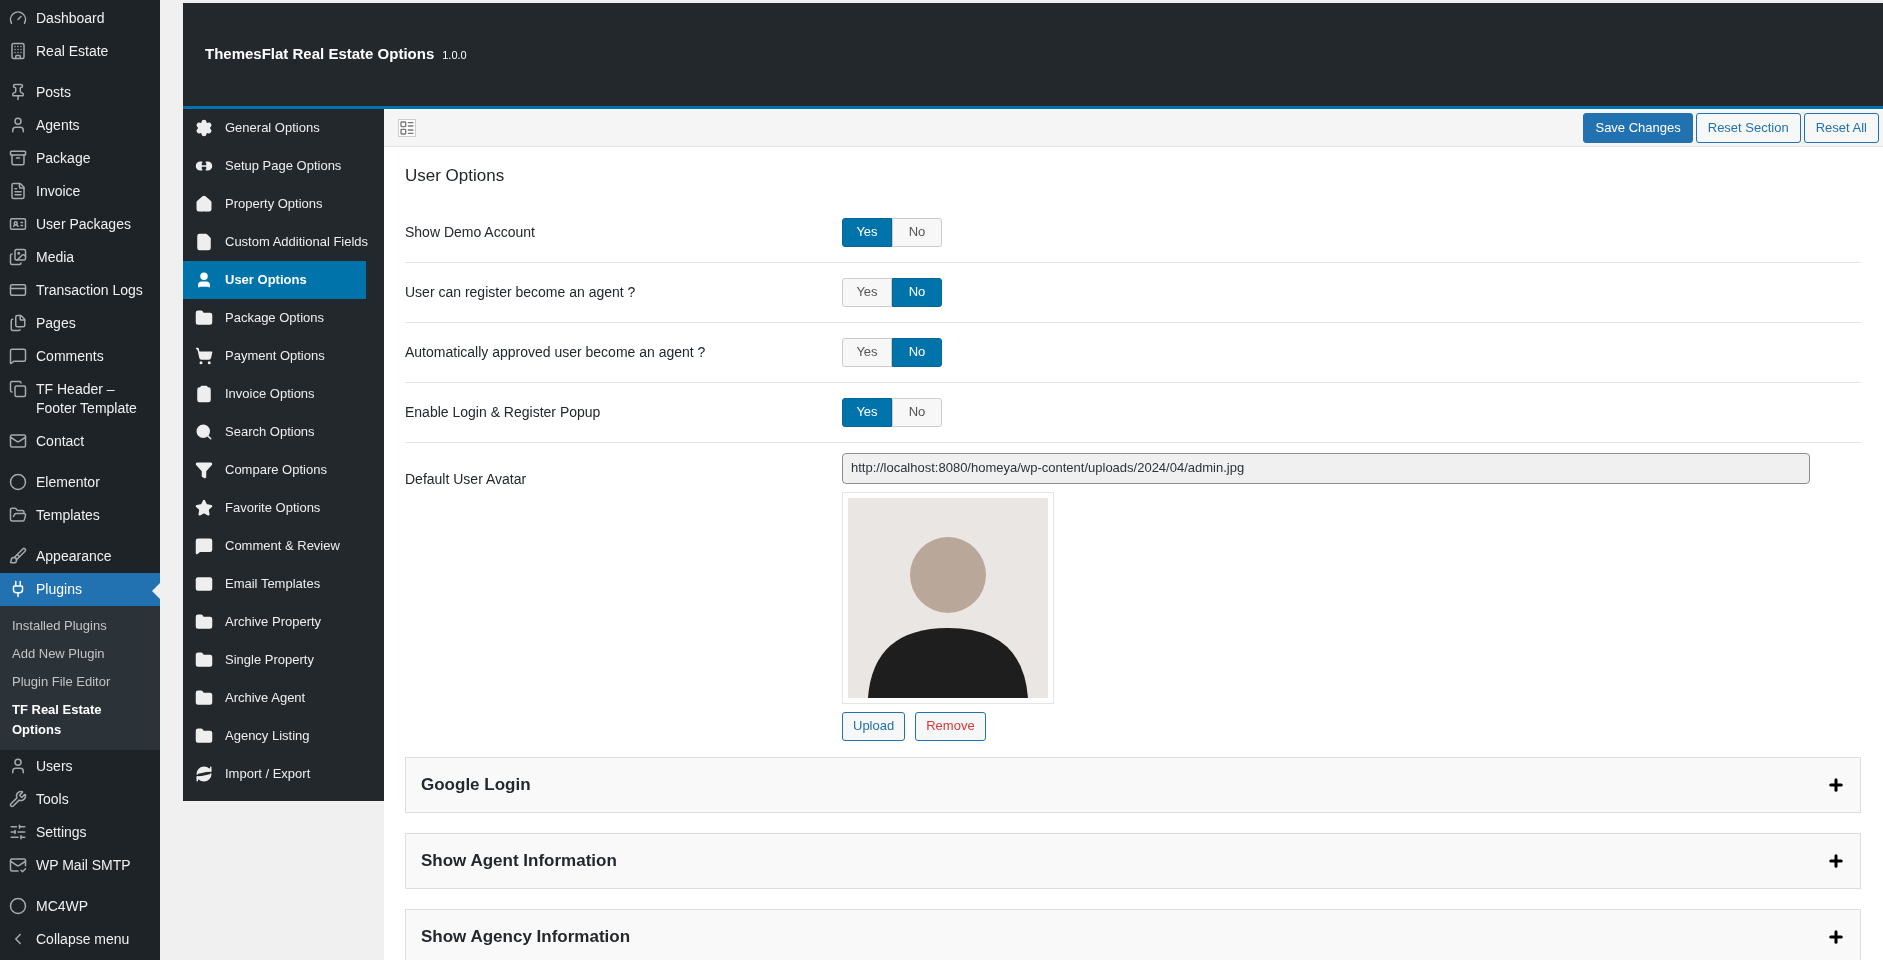  What do you see at coordinates (80, 799) in the screenshot?
I see `admin-menu-item: Tools` at bounding box center [80, 799].